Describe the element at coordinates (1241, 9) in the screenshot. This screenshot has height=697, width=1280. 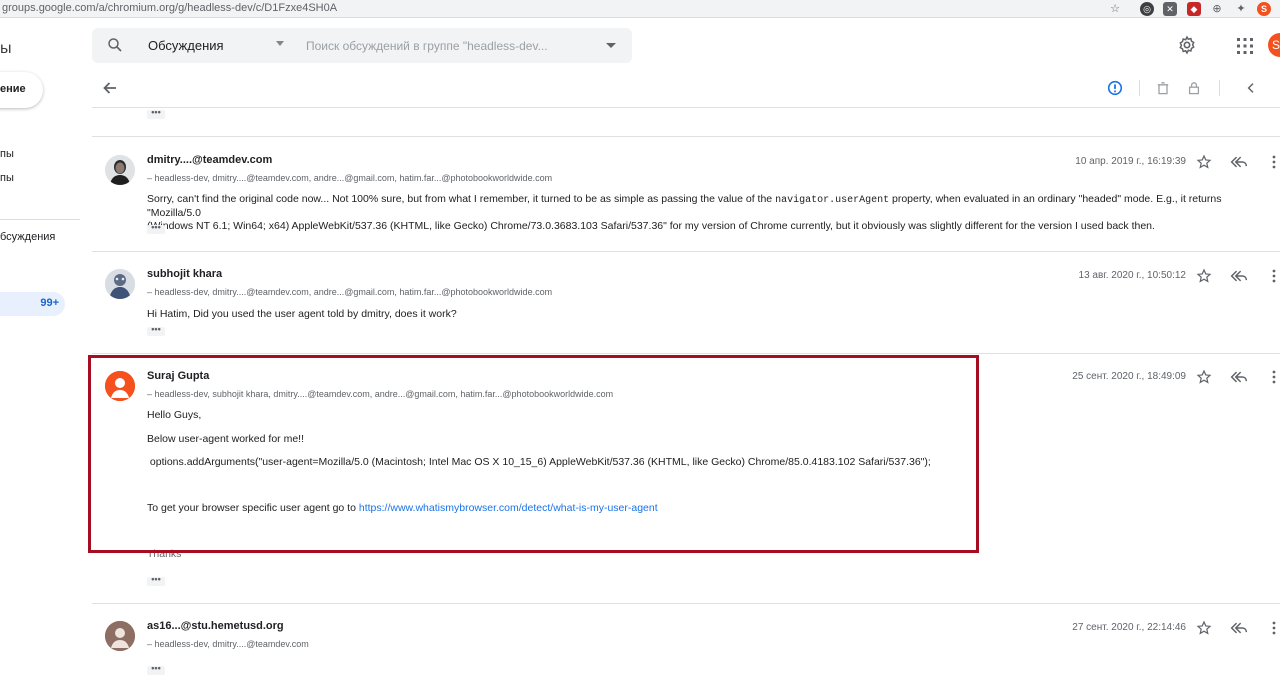
I see `extensions-puzzle-icon: ✦` at that location.